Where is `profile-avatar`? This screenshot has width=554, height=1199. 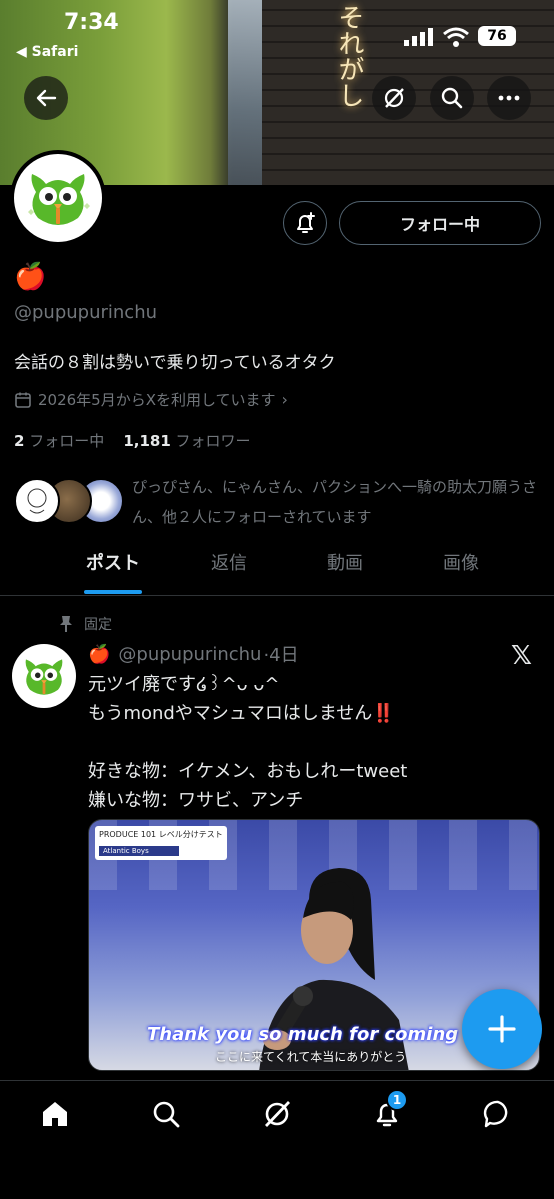
profile-avatar is located at coordinates (58, 198).